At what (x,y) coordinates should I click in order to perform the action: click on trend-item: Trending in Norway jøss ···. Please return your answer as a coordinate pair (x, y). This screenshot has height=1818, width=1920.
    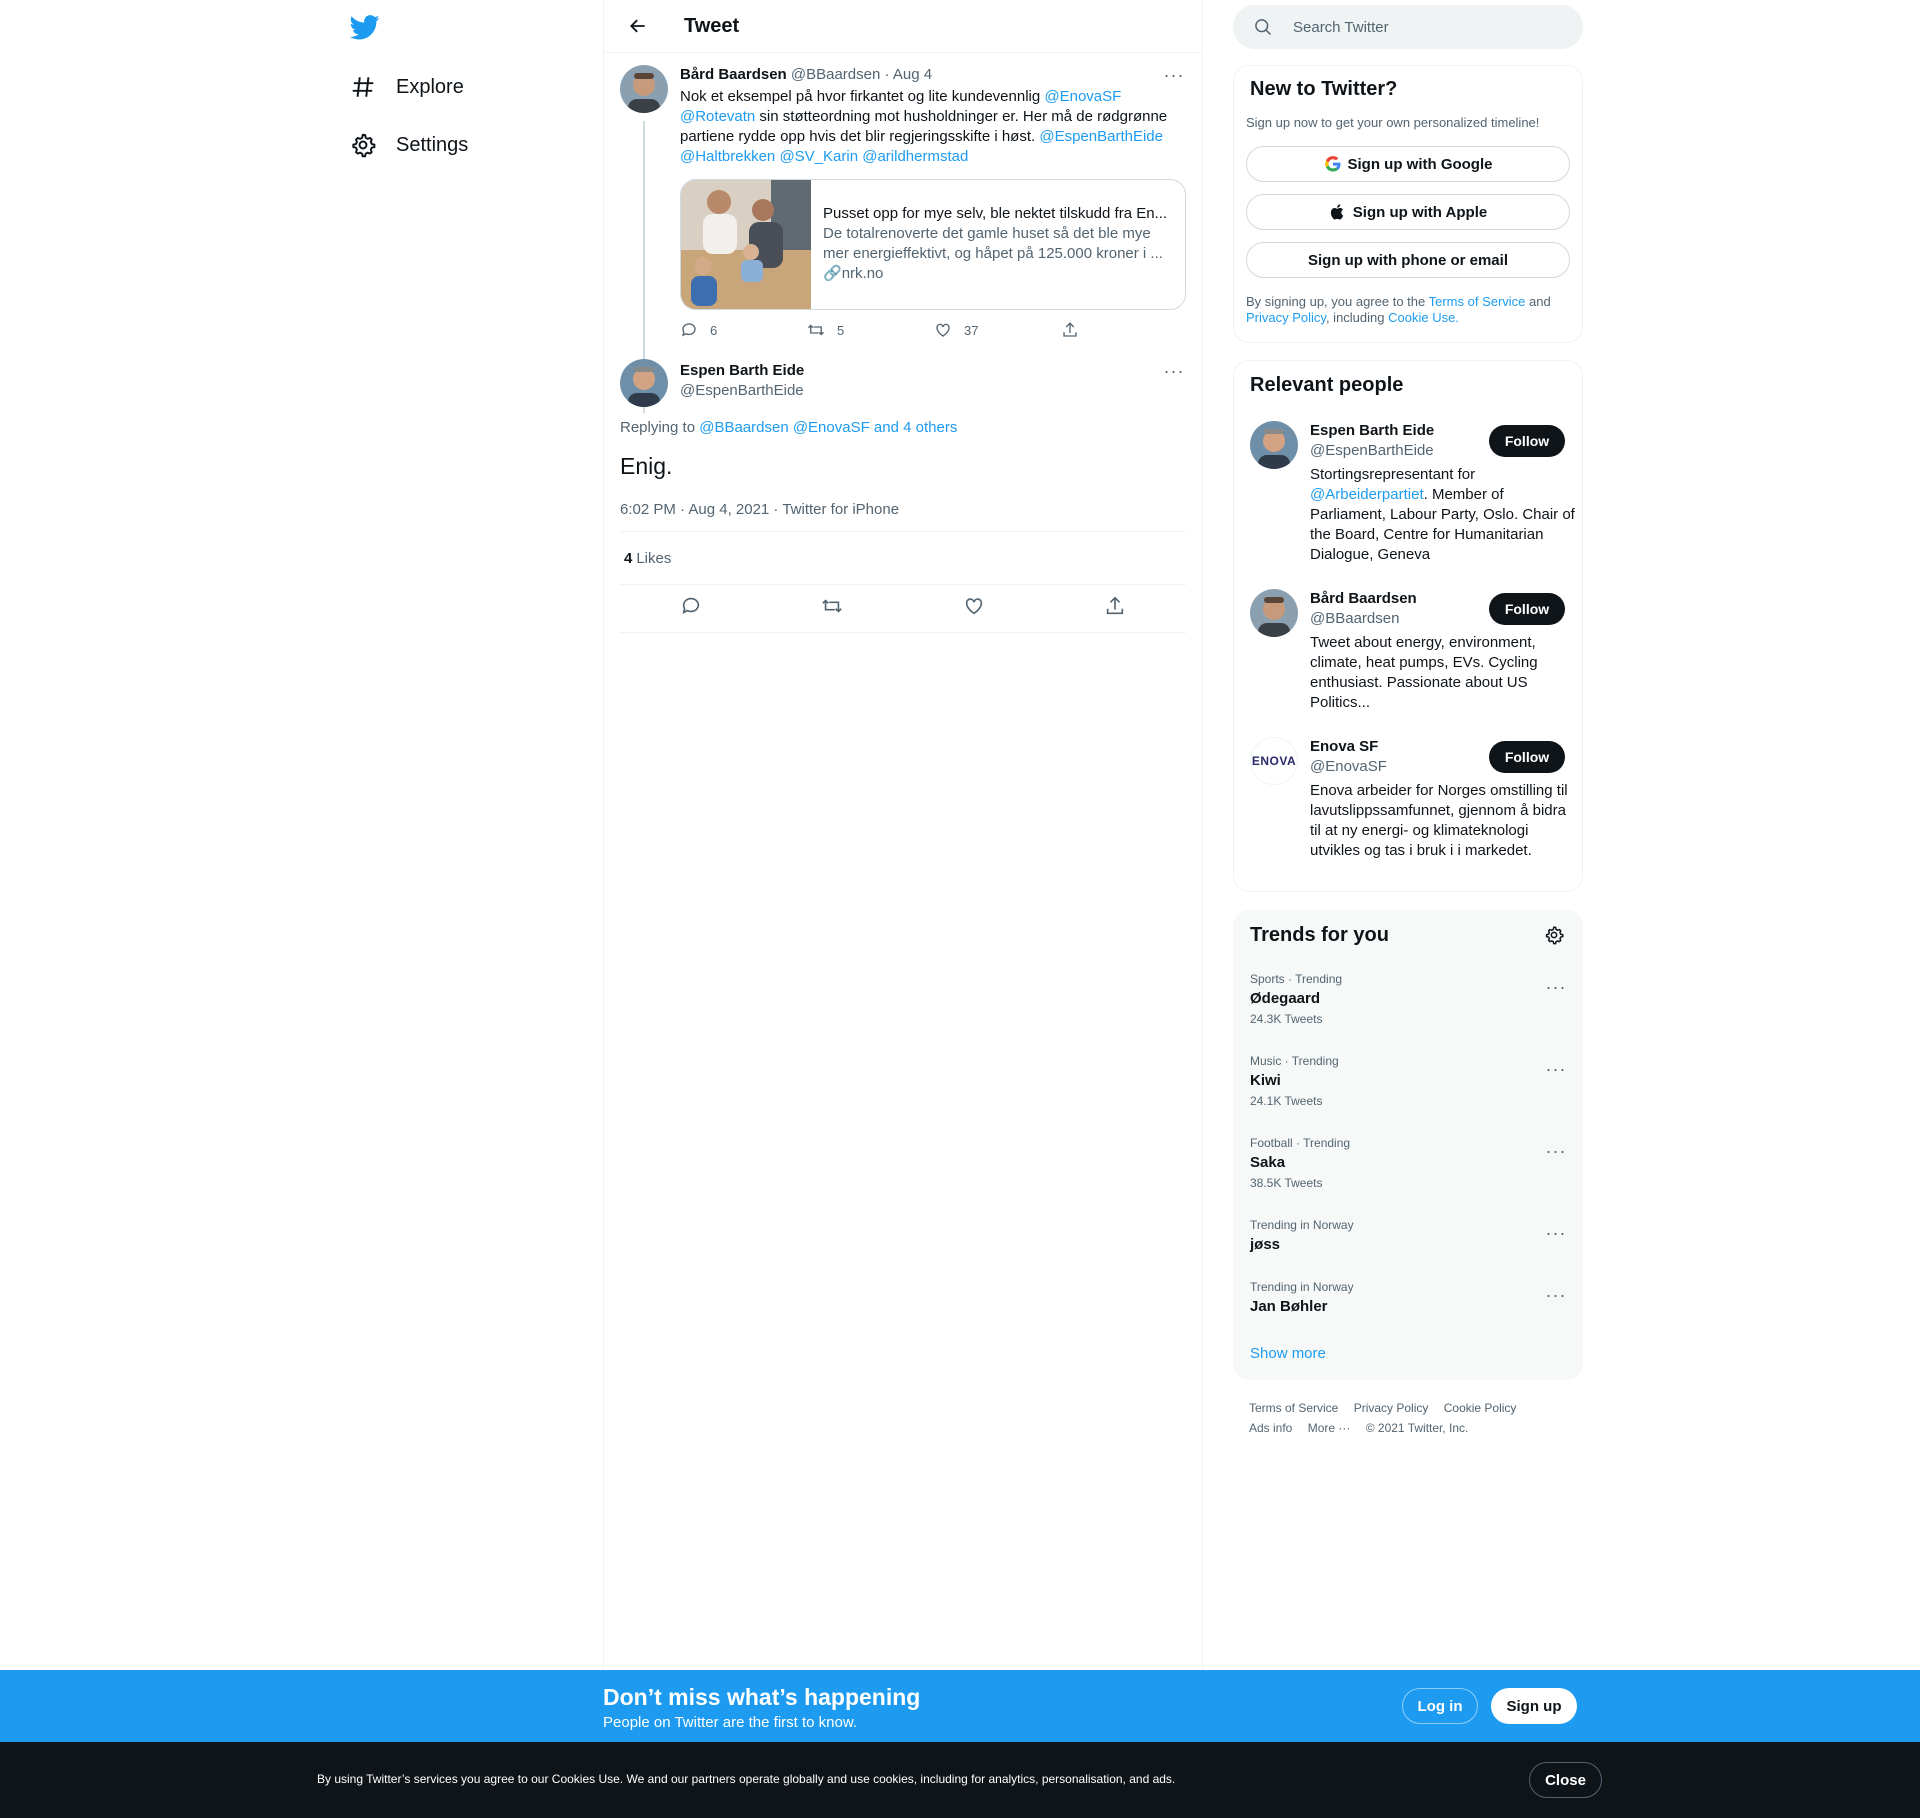
    Looking at the image, I should click on (1409, 1236).